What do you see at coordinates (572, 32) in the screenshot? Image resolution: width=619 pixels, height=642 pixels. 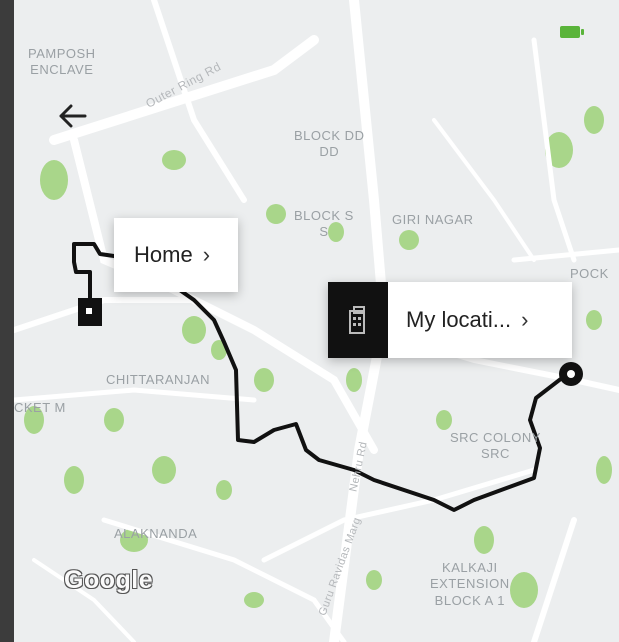 I see `battery-icon` at bounding box center [572, 32].